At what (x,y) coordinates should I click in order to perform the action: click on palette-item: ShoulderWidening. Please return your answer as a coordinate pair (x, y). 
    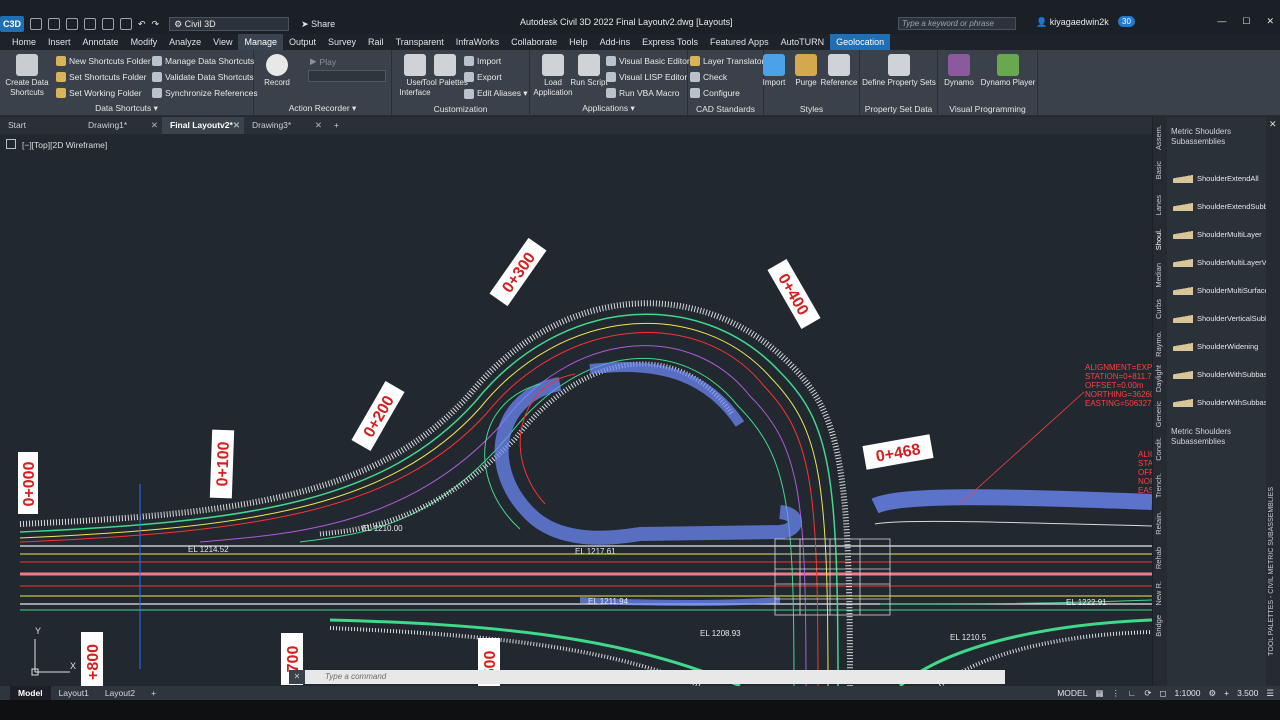
    Looking at the image, I should click on (1220, 346).